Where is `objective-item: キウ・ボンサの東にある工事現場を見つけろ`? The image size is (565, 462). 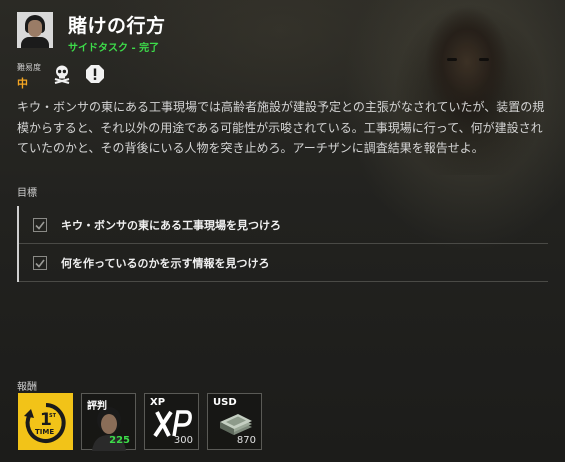
objective-item: キウ・ボンサの東にある工事現場を見つけろ is located at coordinates (282, 225).